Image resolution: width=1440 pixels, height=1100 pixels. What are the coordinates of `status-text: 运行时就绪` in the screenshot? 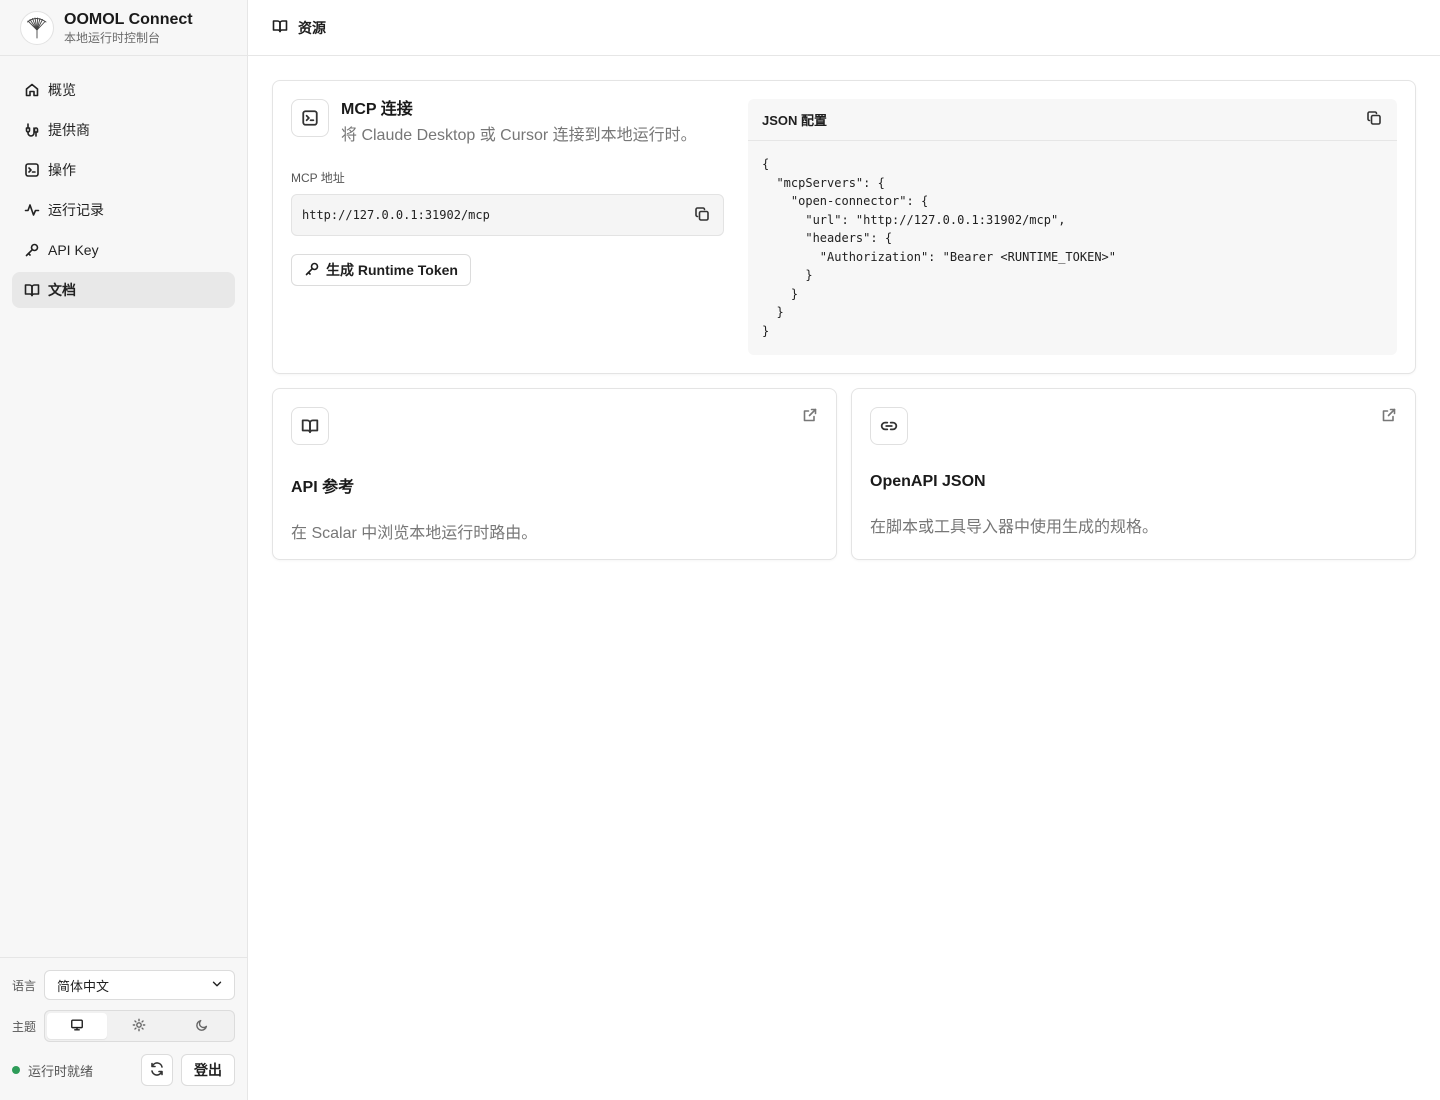 It's located at (61, 1071).